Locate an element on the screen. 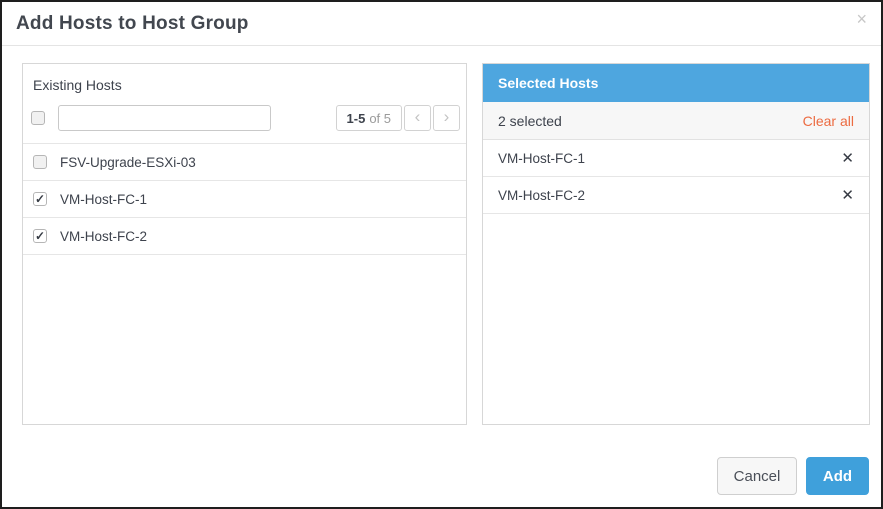 The height and width of the screenshot is (509, 883). selected-host-row: VM-Host-FC-2 ✕ is located at coordinates (676, 195).